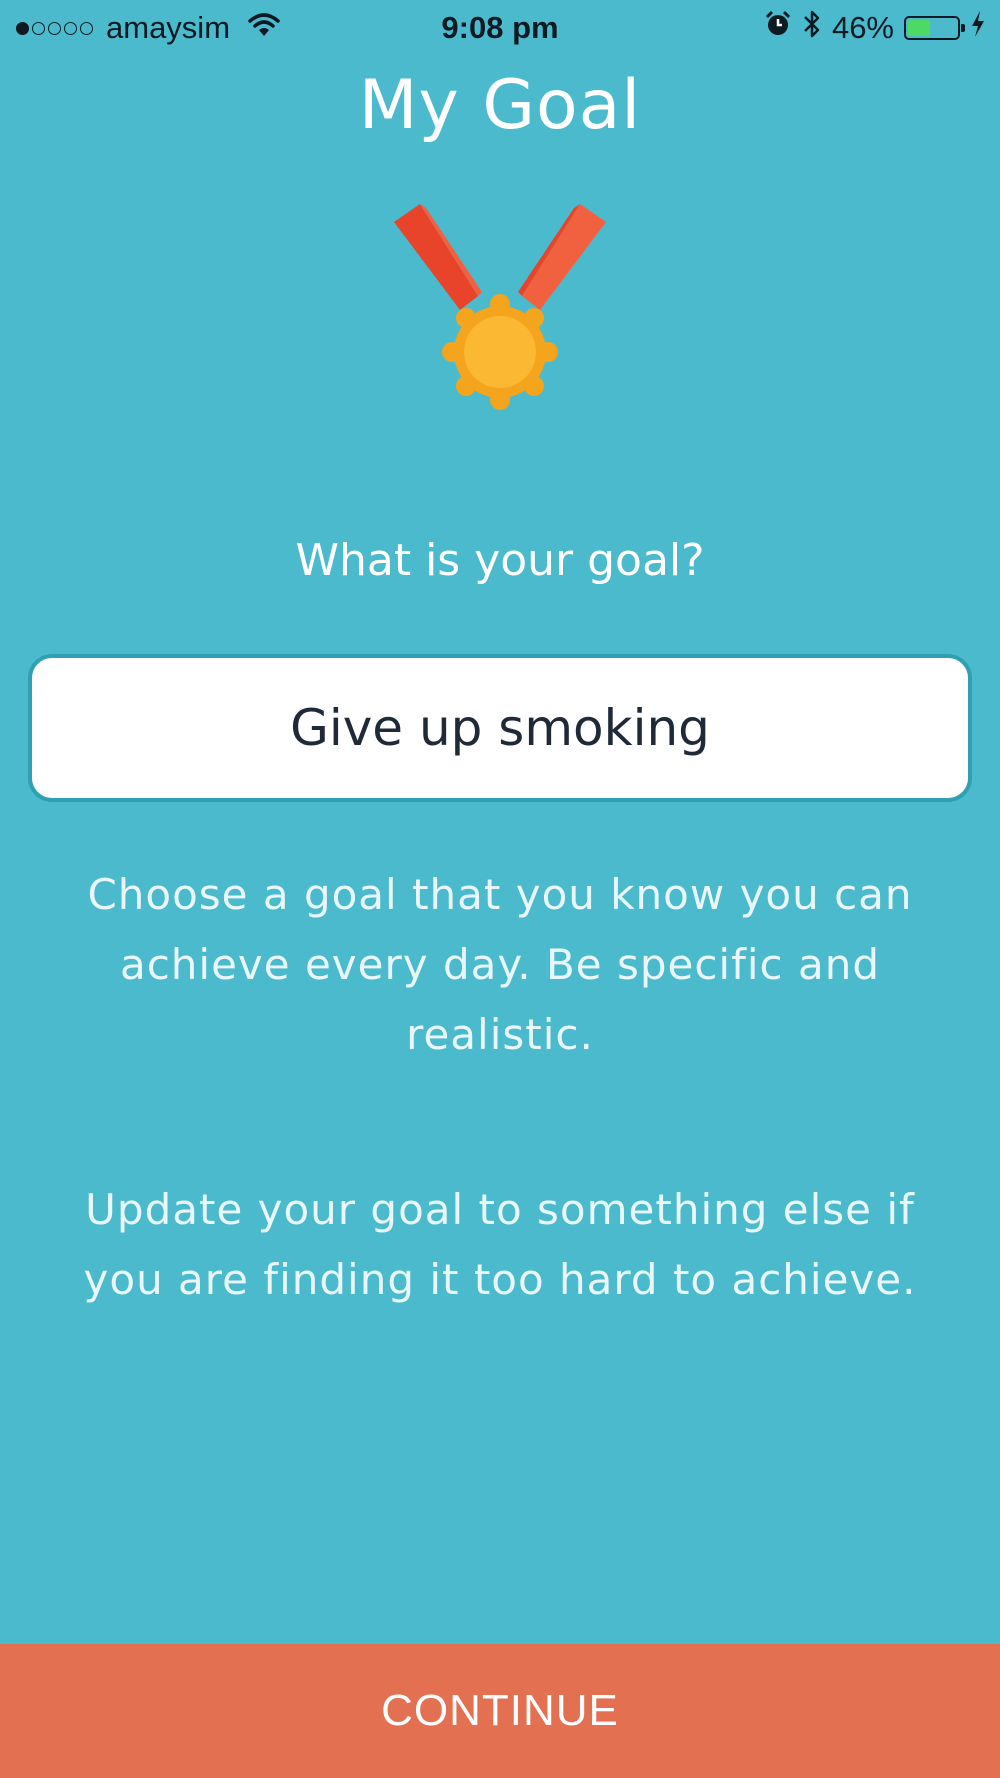 This screenshot has width=1000, height=1778. I want to click on bluetooth-icon, so click(812, 28).